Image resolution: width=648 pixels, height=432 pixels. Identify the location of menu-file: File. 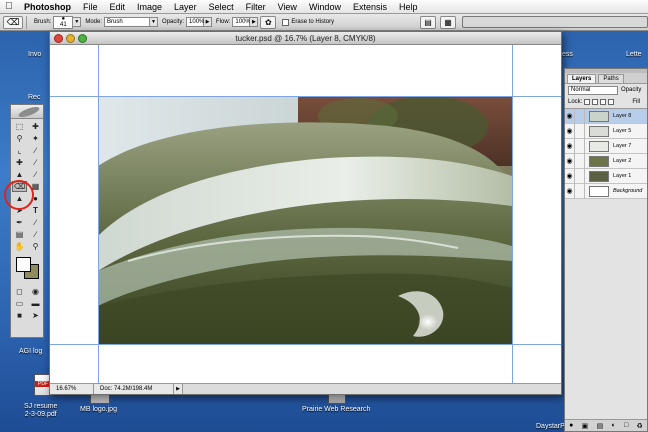
(90, 7).